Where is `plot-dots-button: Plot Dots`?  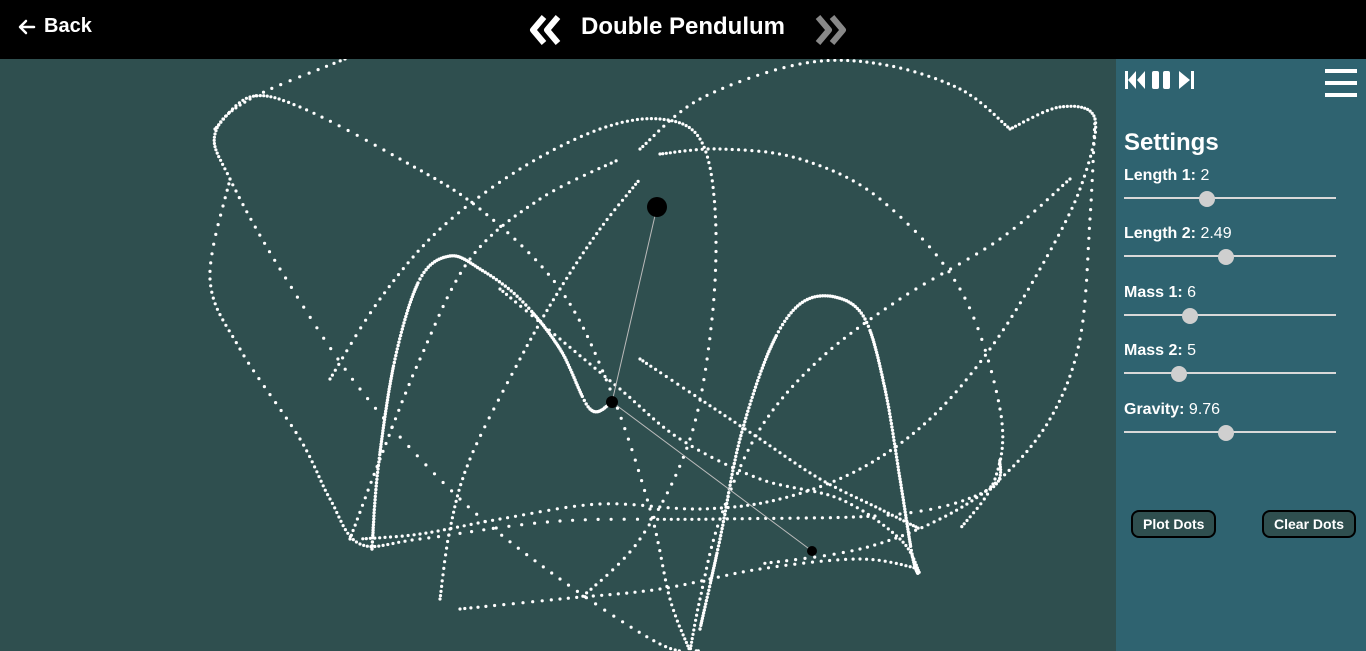 plot-dots-button: Plot Dots is located at coordinates (1174, 524).